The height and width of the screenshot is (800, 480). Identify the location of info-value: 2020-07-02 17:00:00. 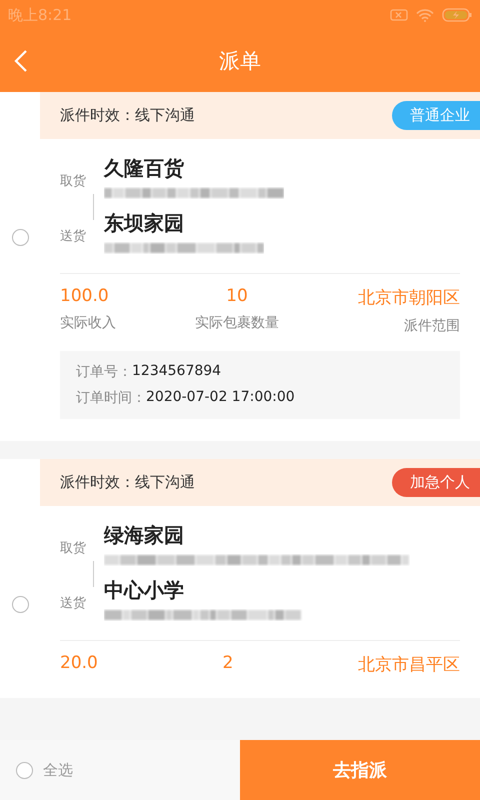
(220, 398).